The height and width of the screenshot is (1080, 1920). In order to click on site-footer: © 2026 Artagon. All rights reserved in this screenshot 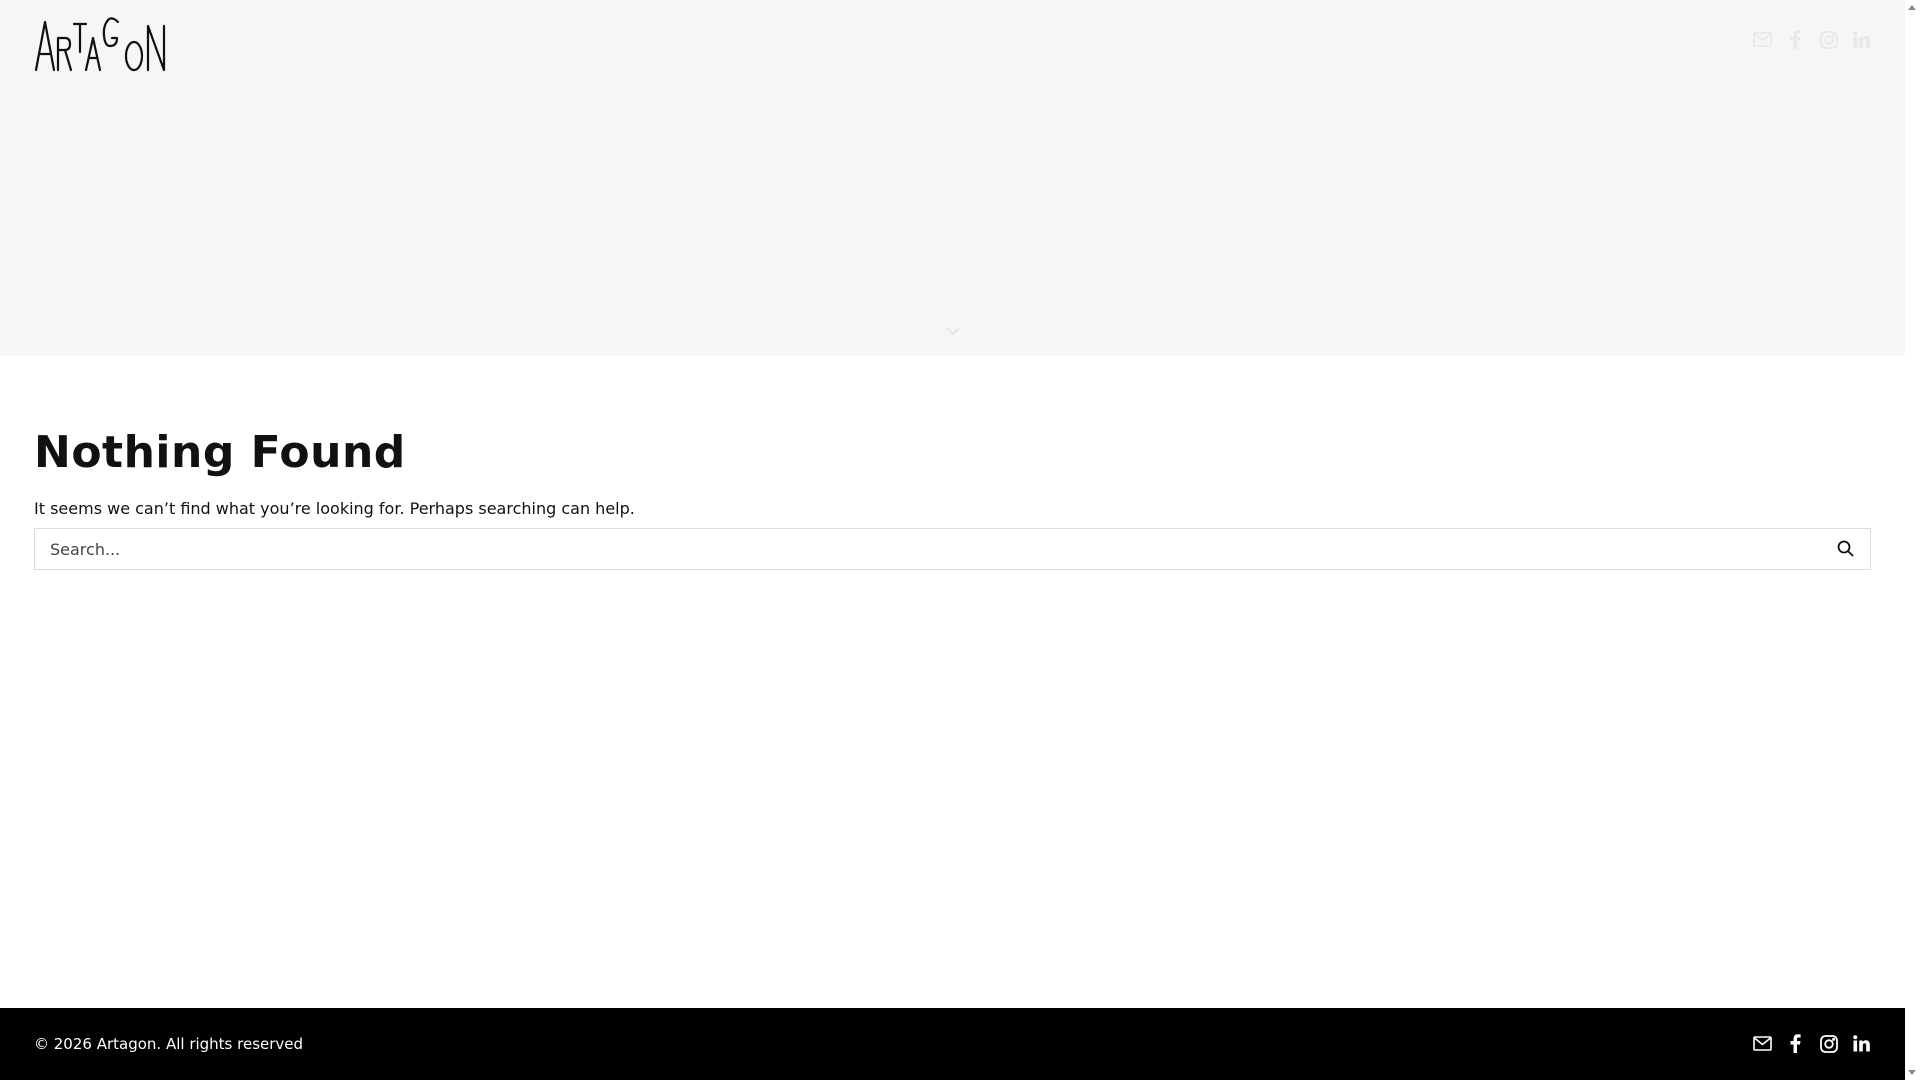, I will do `click(952, 1044)`.